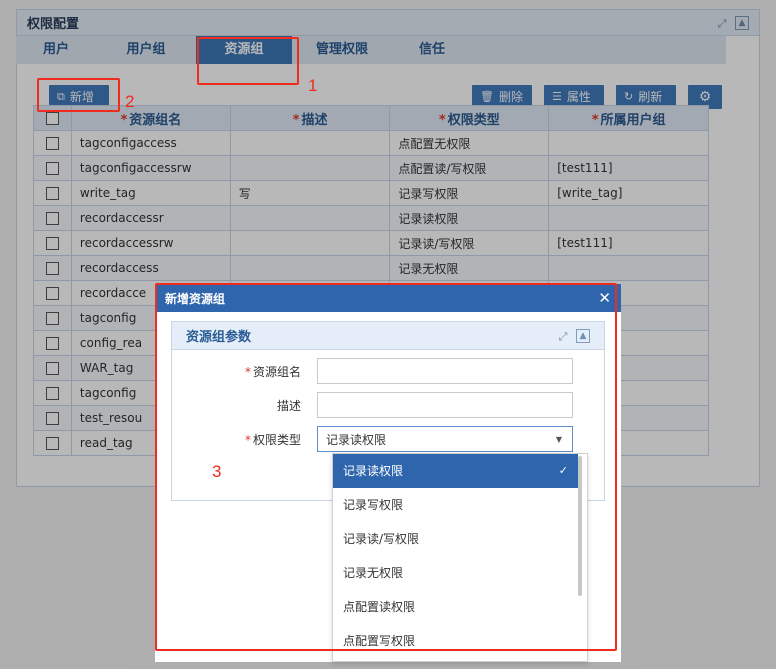  What do you see at coordinates (130, 101) in the screenshot?
I see `annotation-number-2: 2` at bounding box center [130, 101].